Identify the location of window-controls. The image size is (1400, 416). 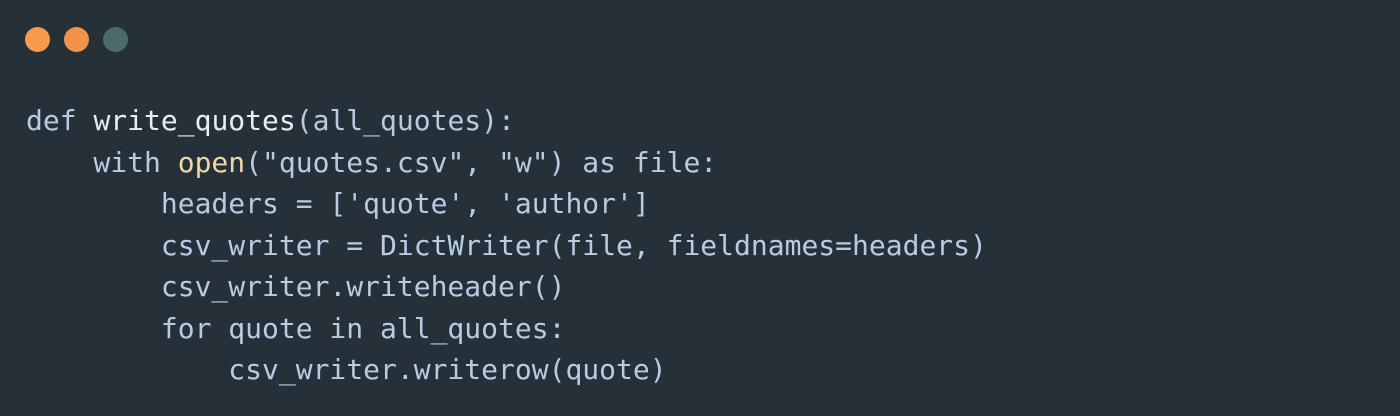
(76, 39).